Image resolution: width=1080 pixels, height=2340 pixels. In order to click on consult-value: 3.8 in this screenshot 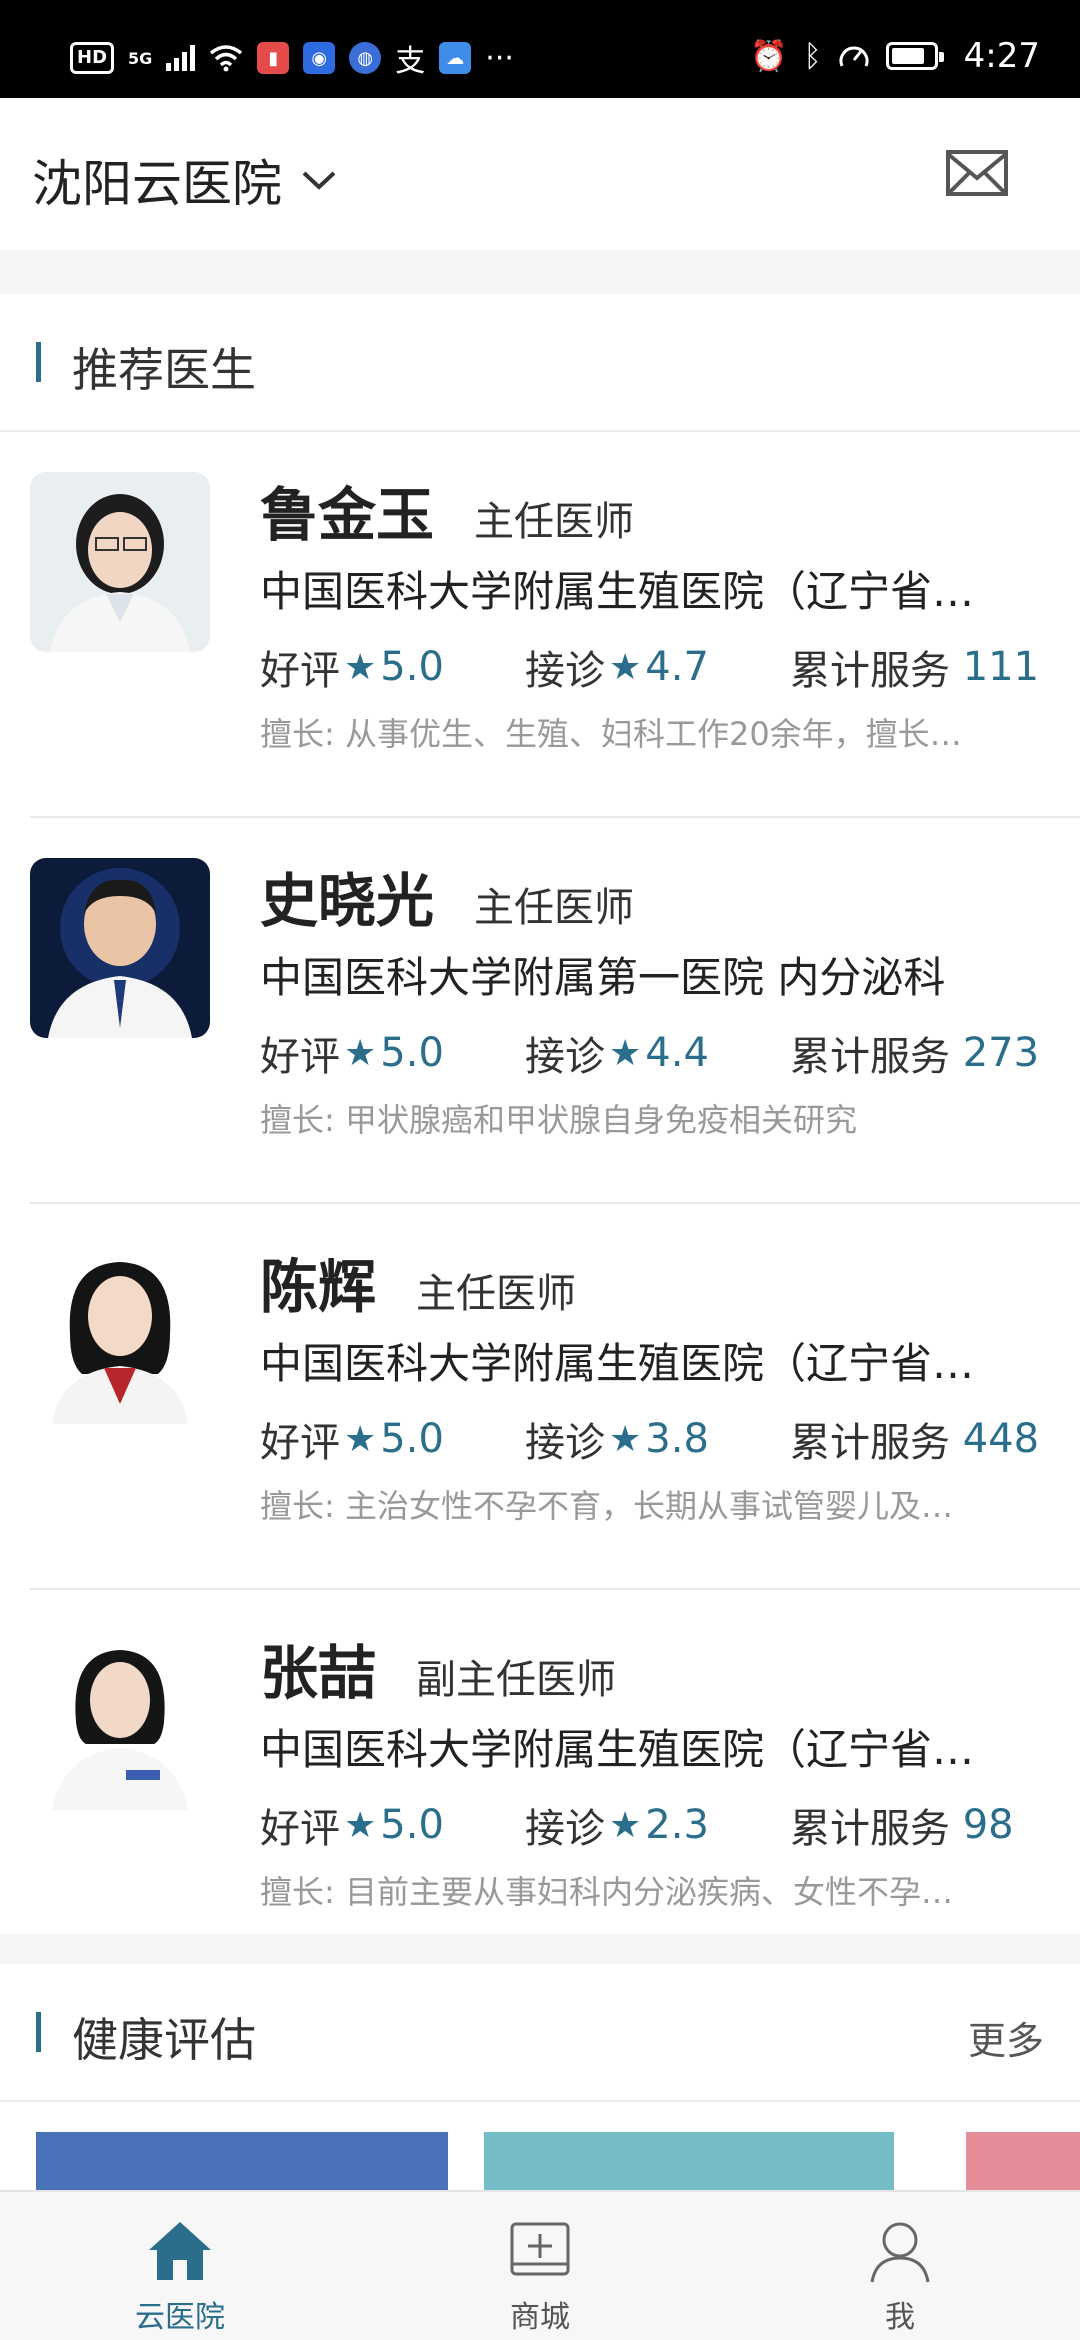, I will do `click(677, 1439)`.